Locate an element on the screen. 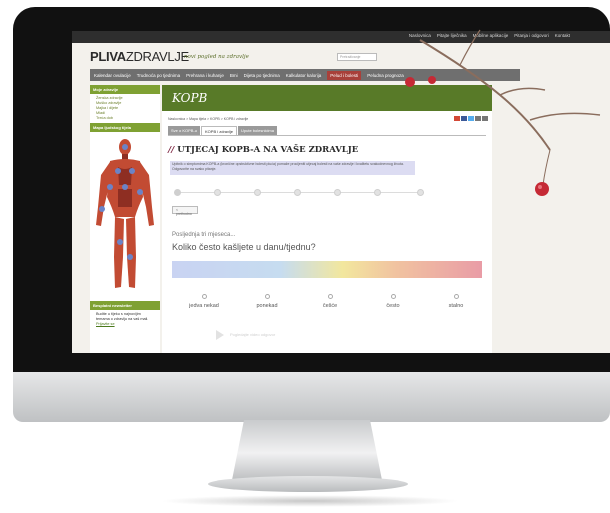 The image size is (610, 513). search-input: Pretraživanje is located at coordinates (357, 57).